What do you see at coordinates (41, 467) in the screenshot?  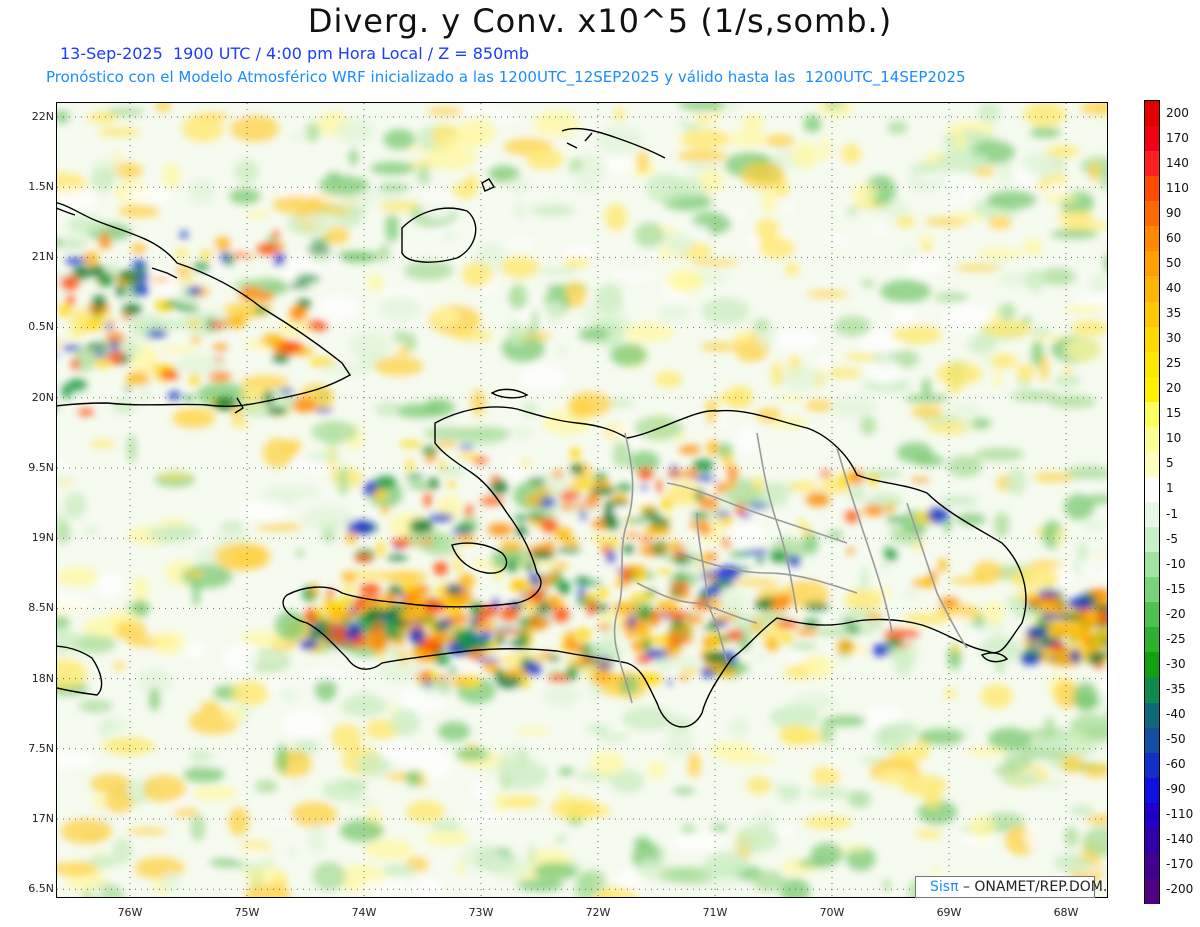 I see `lat-label-19-5n: 9.5N` at bounding box center [41, 467].